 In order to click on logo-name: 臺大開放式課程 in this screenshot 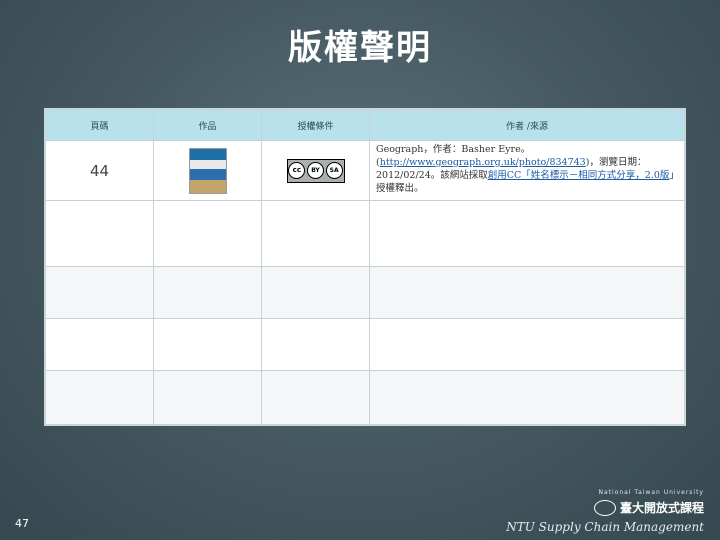, I will do `click(661, 508)`.